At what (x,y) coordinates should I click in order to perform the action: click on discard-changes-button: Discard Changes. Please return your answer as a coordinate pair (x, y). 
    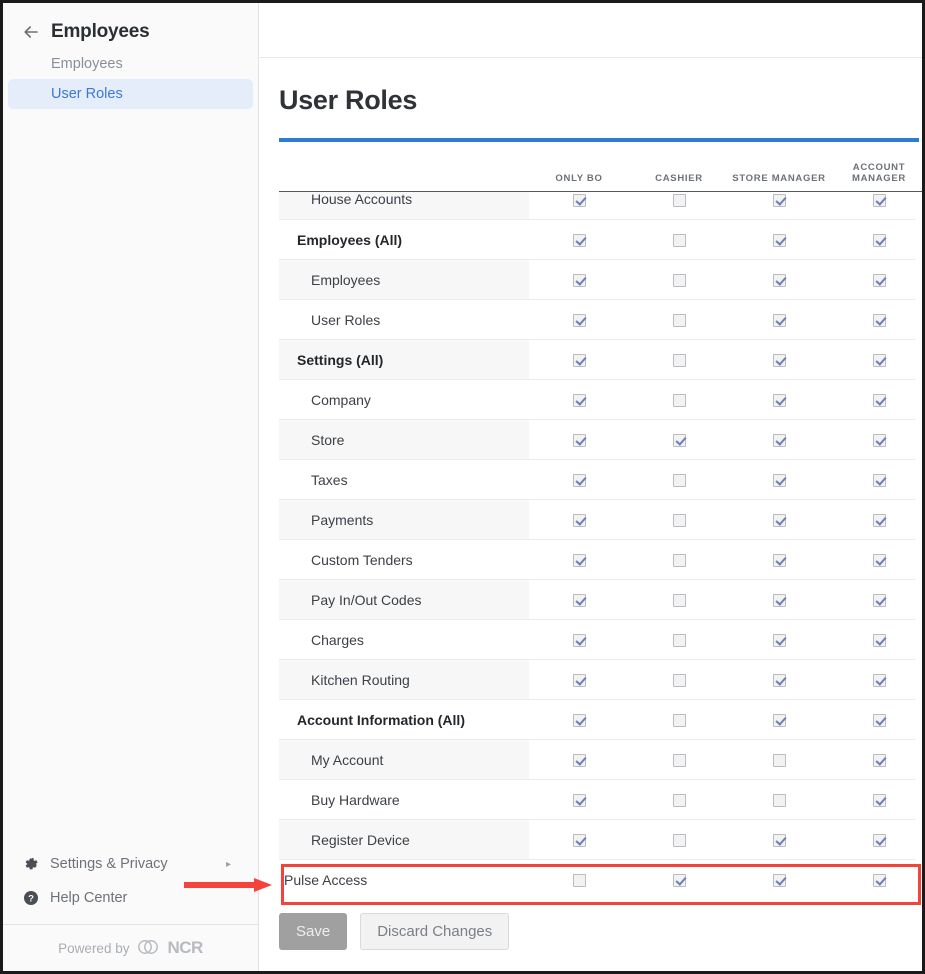
    Looking at the image, I should click on (435, 931).